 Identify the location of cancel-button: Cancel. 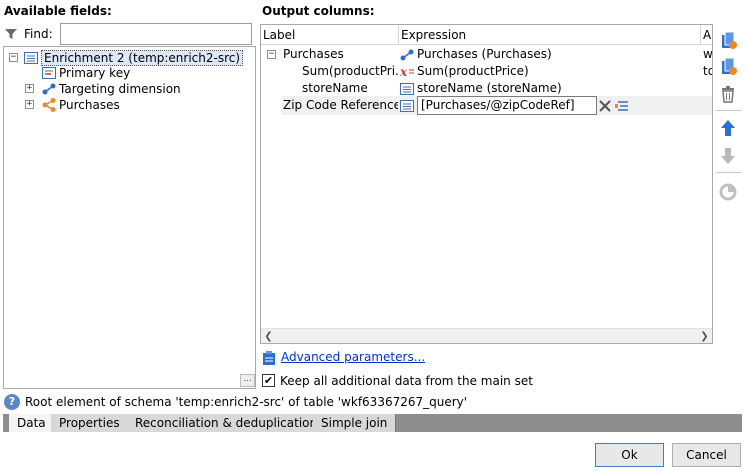
(706, 455).